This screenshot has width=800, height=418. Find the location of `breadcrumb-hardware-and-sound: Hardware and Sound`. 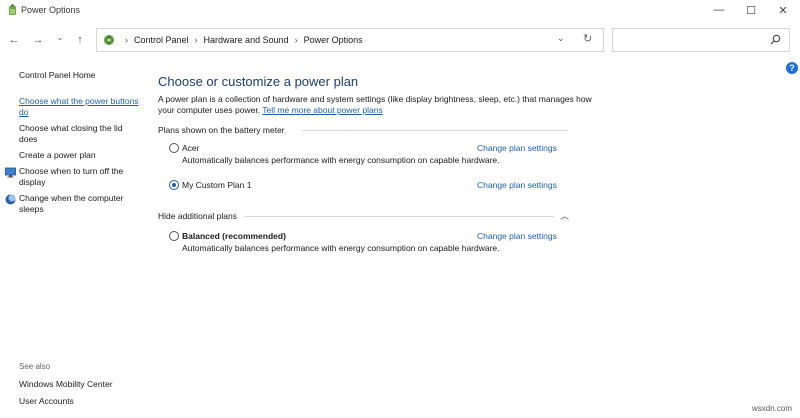

breadcrumb-hardware-and-sound: Hardware and Sound is located at coordinates (246, 40).